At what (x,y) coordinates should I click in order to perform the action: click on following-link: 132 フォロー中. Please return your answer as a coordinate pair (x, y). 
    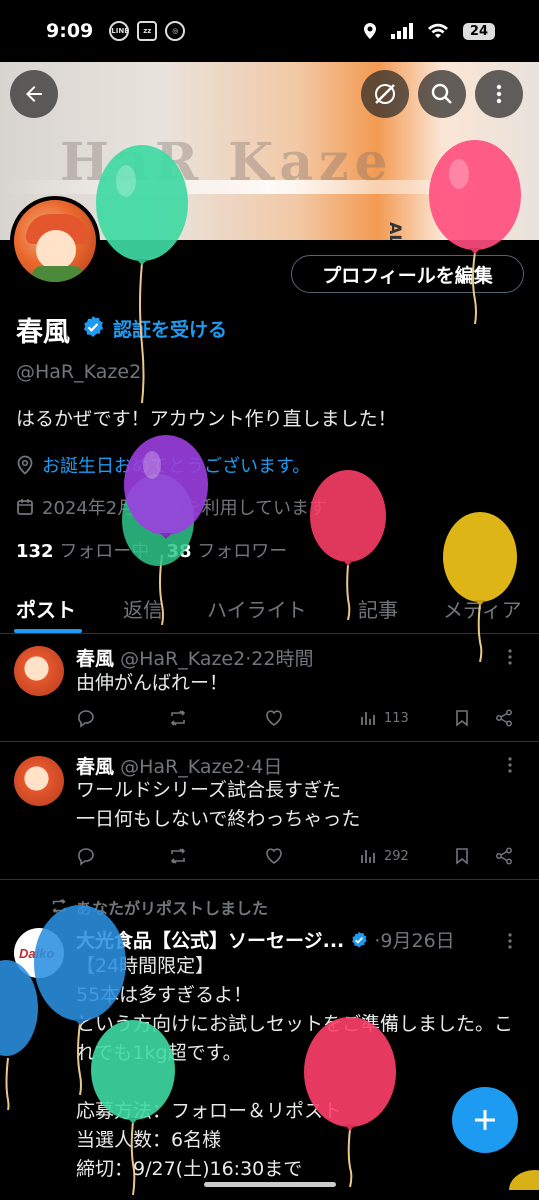
    Looking at the image, I should click on (82, 551).